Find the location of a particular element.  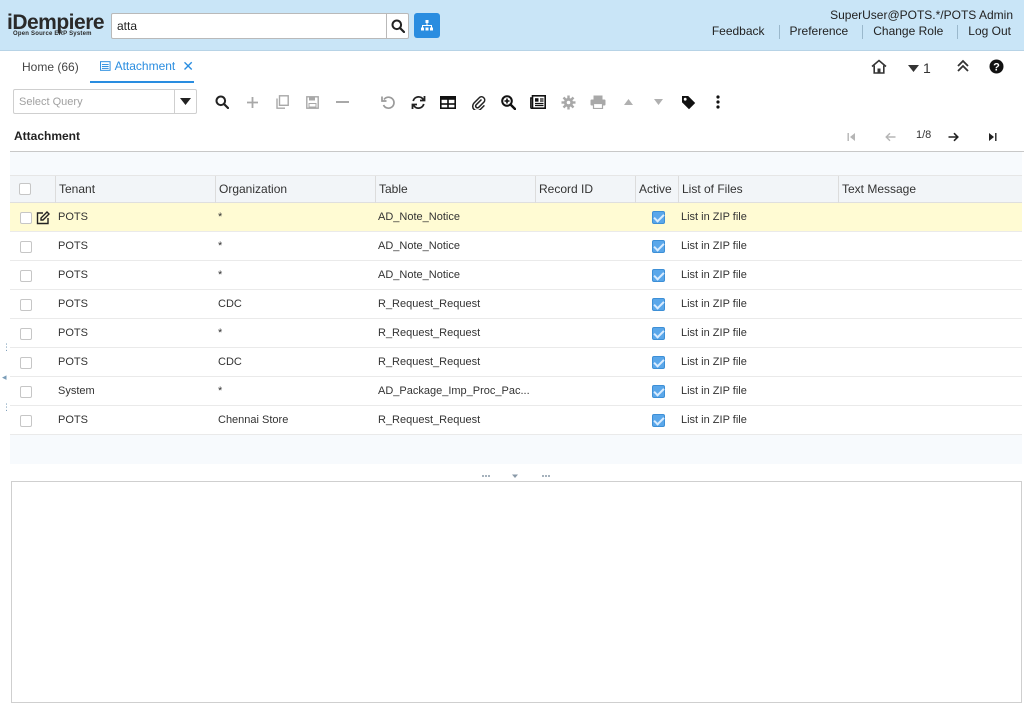

west-collapse-icon: ◂ is located at coordinates (4, 377).